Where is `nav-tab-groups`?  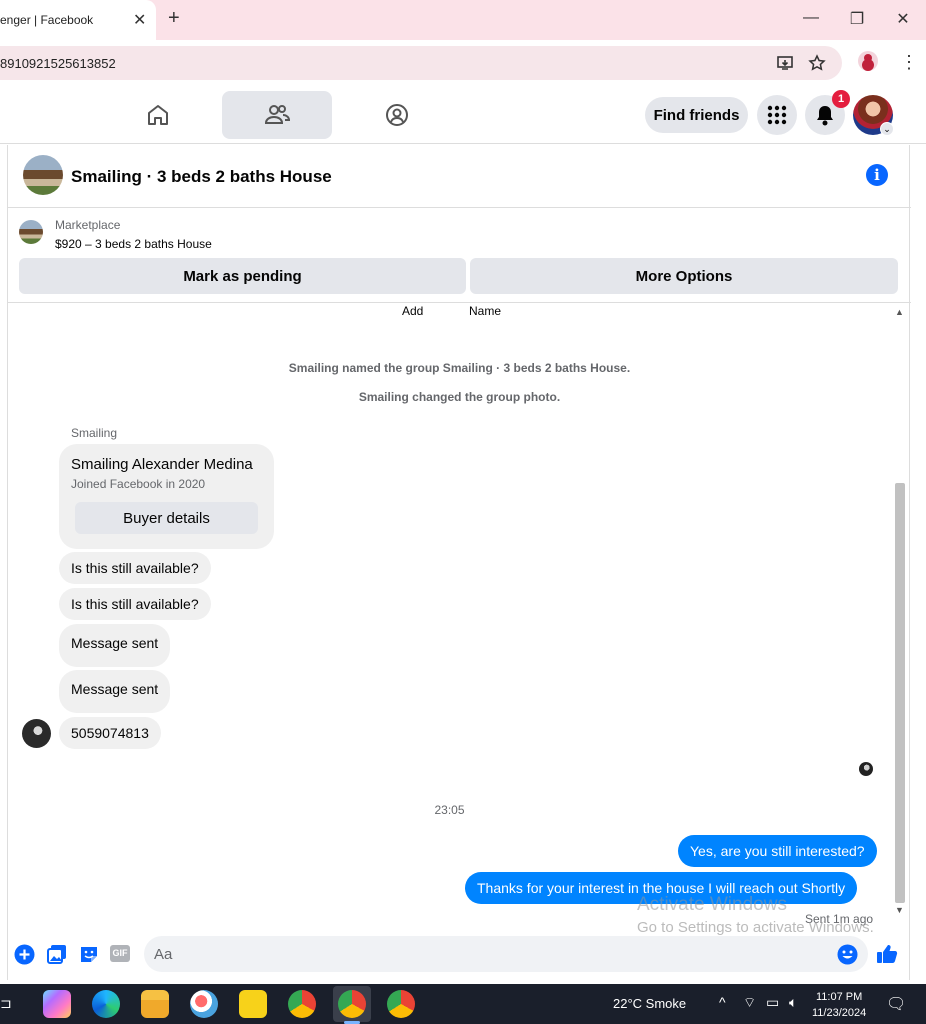
nav-tab-groups is located at coordinates (397, 115).